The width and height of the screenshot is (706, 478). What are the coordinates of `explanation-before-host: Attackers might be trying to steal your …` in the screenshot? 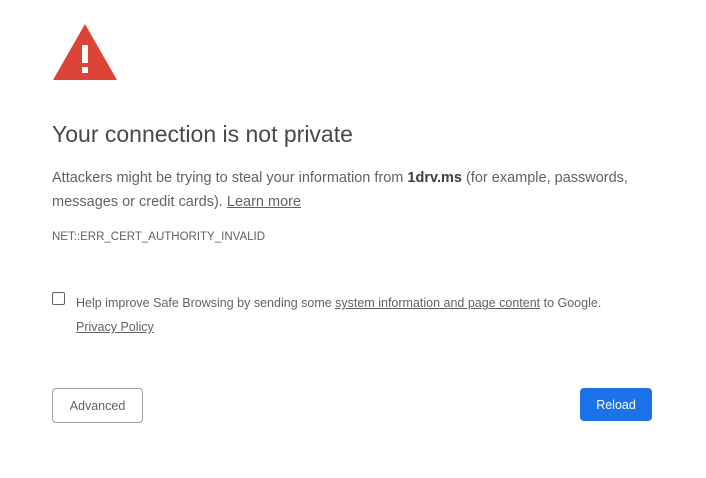 It's located at (230, 178).